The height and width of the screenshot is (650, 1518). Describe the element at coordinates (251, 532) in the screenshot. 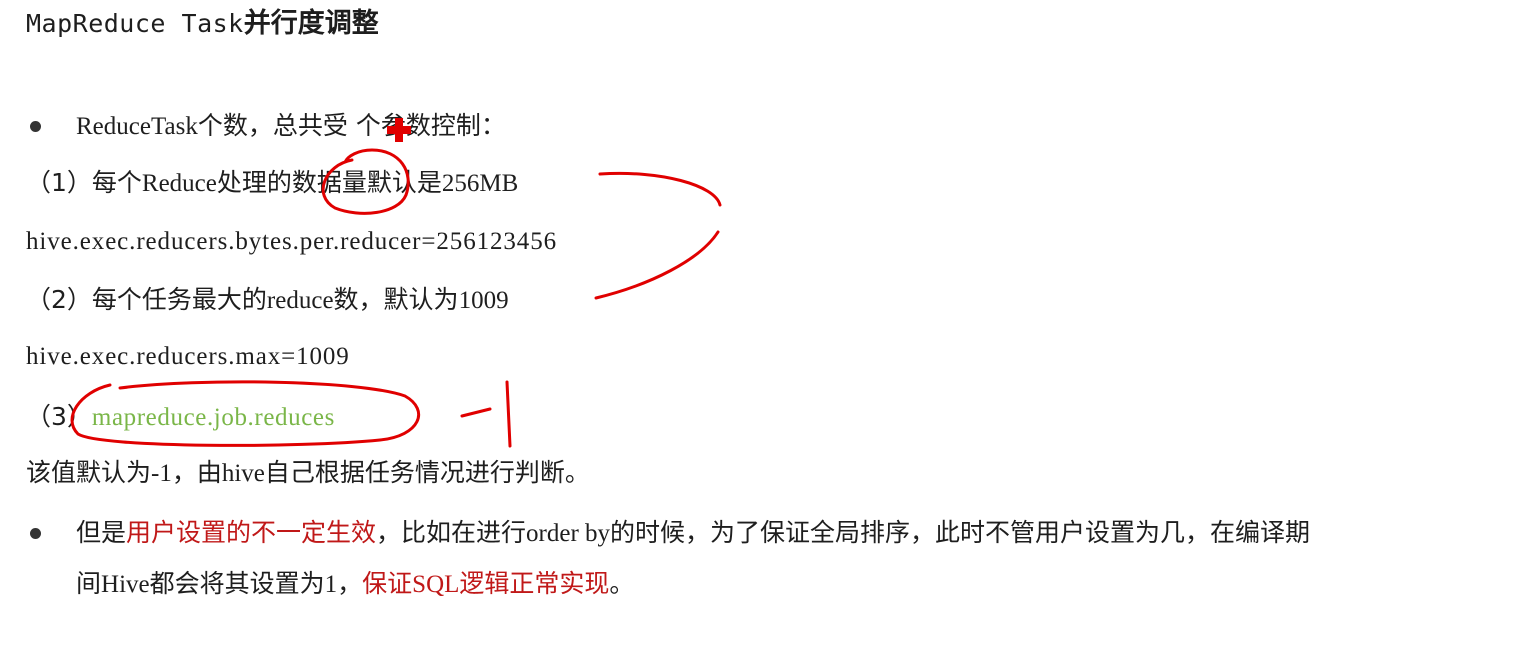

I see `b2-emphasis-a: 用户设置的不一定生效` at that location.